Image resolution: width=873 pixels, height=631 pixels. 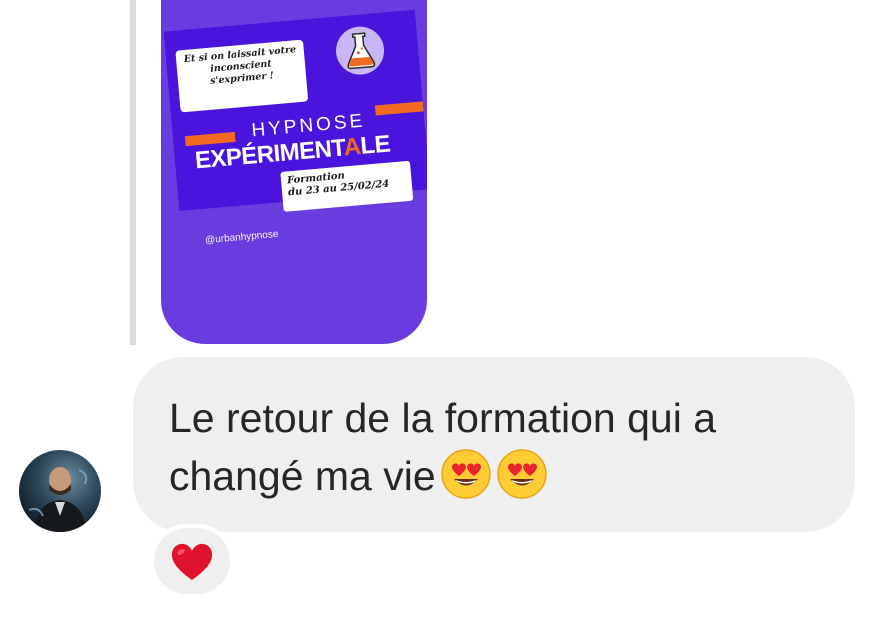 I want to click on avatar, so click(x=60, y=491).